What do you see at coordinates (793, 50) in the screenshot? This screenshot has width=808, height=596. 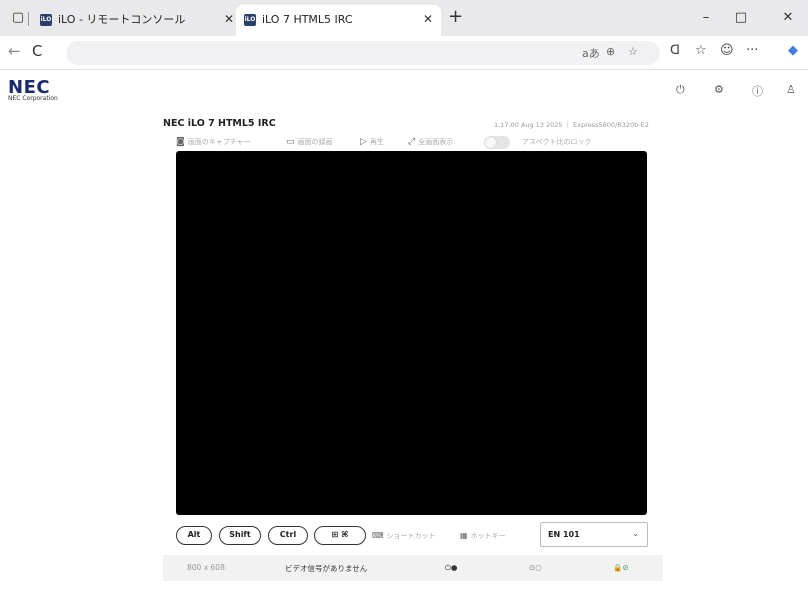 I see `copilot-icon: ◆` at bounding box center [793, 50].